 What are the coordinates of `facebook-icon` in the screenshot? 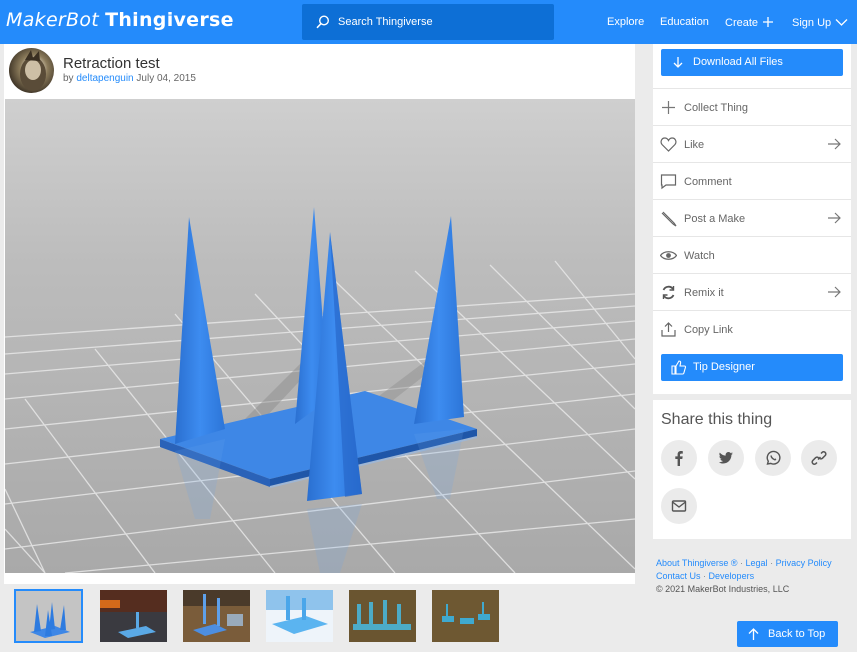 It's located at (679, 458).